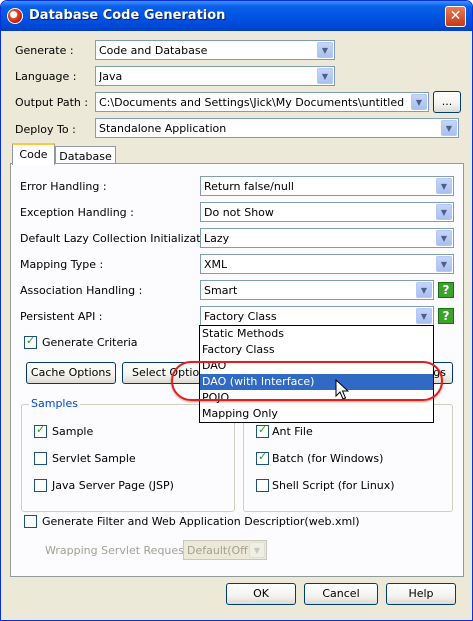  What do you see at coordinates (163, 128) in the screenshot?
I see `deploy-to-value: Standalone Application` at bounding box center [163, 128].